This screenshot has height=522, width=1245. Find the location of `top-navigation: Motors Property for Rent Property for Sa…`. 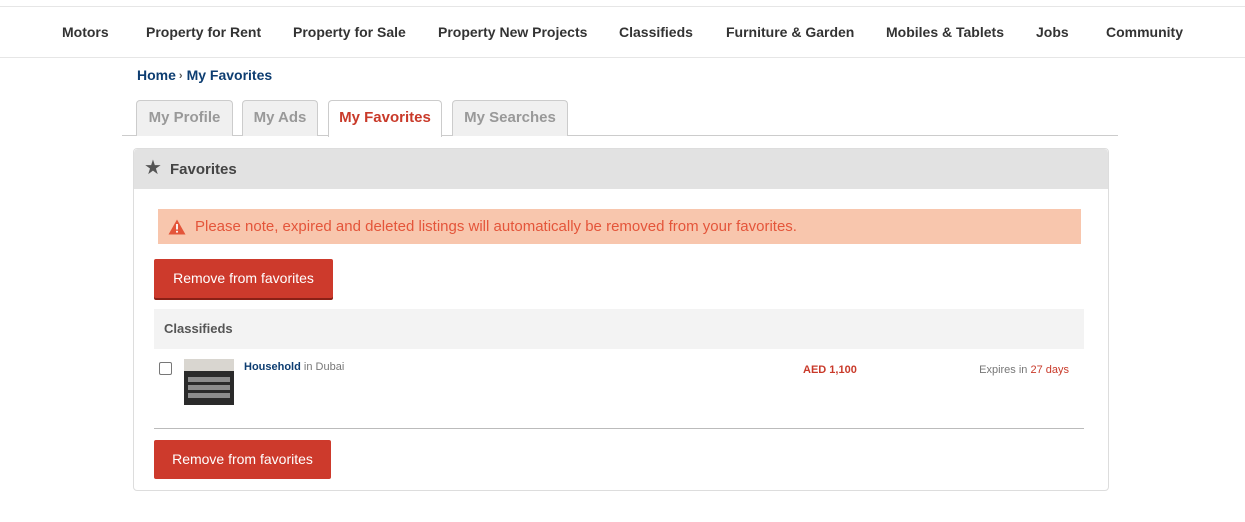

top-navigation: Motors Property for Rent Property for Sa… is located at coordinates (622, 32).